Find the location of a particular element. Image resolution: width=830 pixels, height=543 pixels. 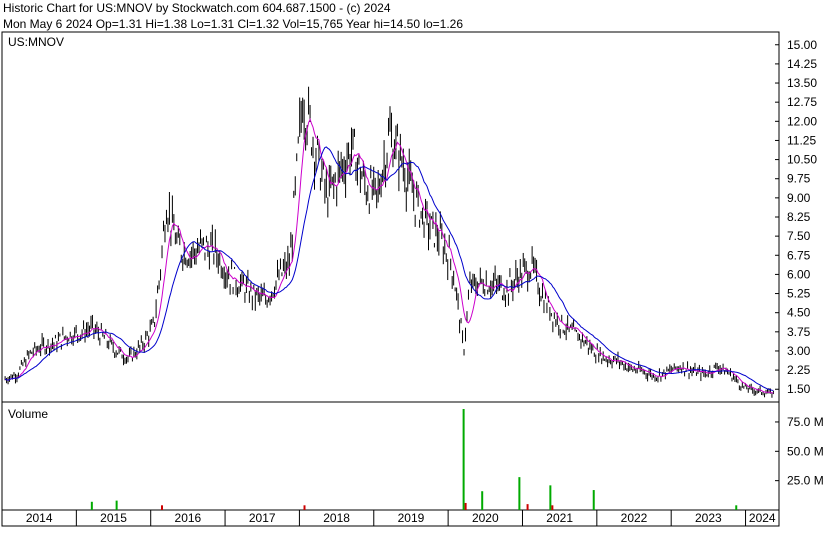

year-label: 2024 is located at coordinates (762, 518).